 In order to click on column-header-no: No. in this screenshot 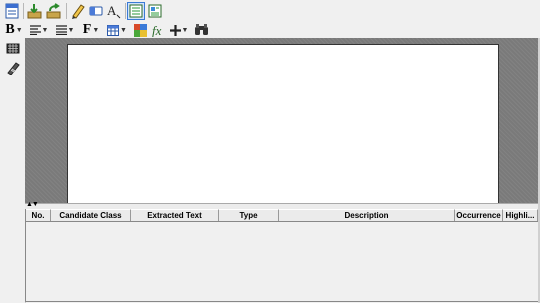, I will do `click(38, 215)`.